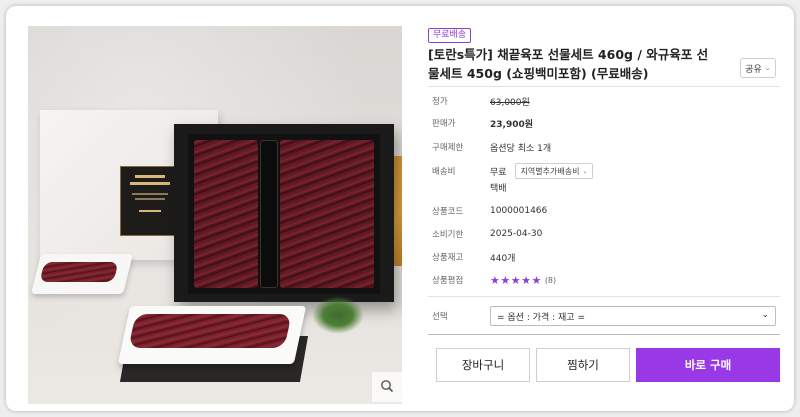 The height and width of the screenshot is (417, 800). What do you see at coordinates (516, 280) in the screenshot?
I see `star-rating: ★★★★★` at bounding box center [516, 280].